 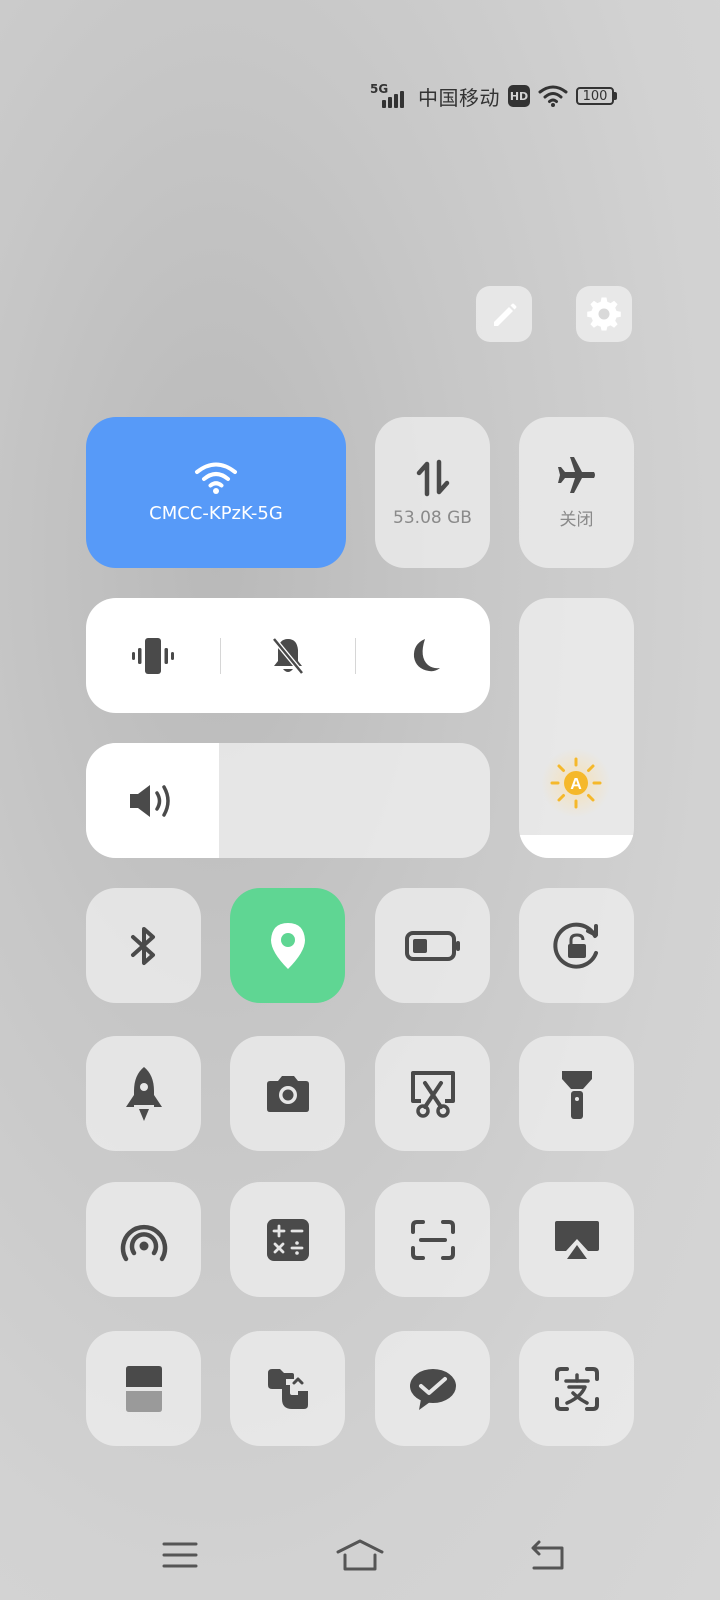 I want to click on do-not-disturb-icon, so click(x=426, y=654).